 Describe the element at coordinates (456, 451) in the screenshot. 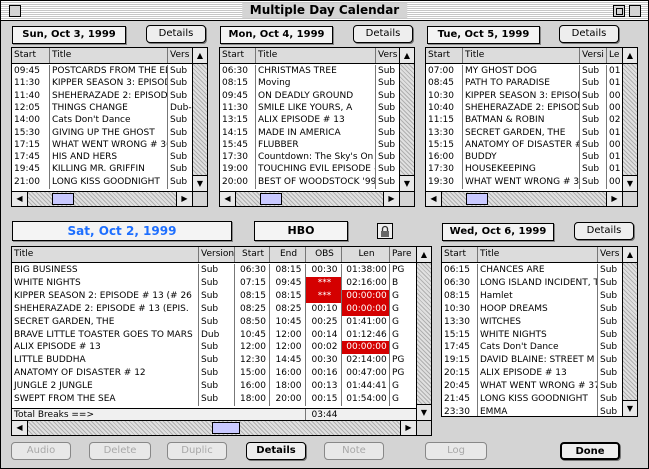

I see `log-button: Log` at that location.